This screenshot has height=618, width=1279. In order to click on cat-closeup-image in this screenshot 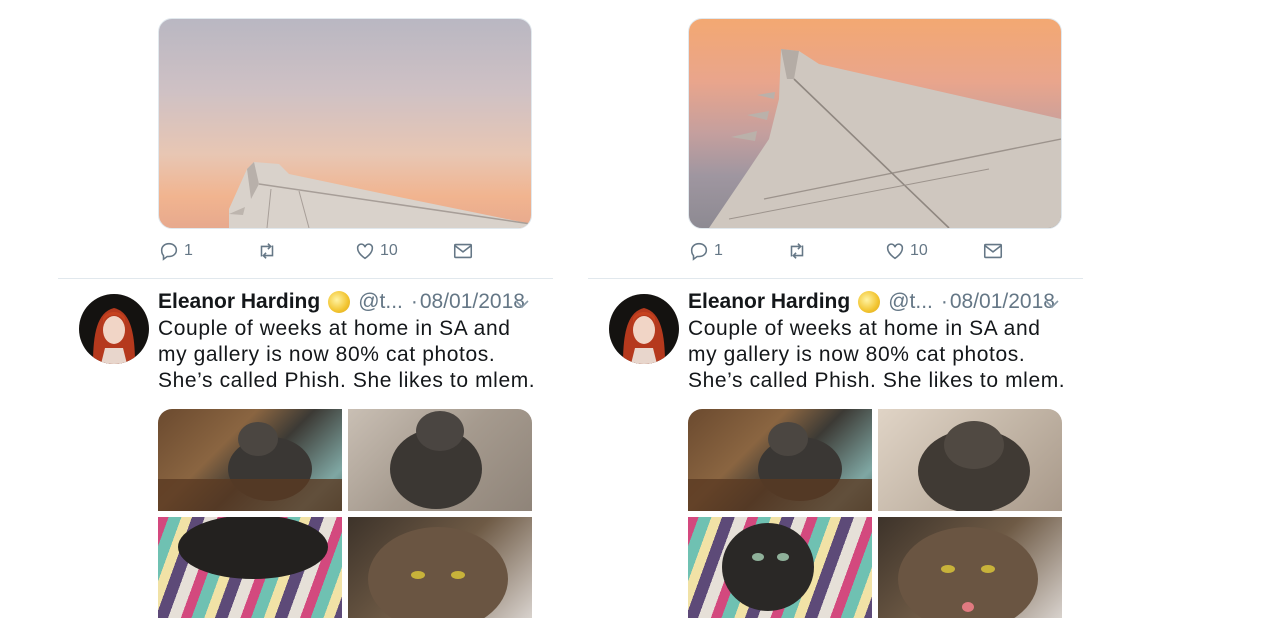, I will do `click(974, 466)`.